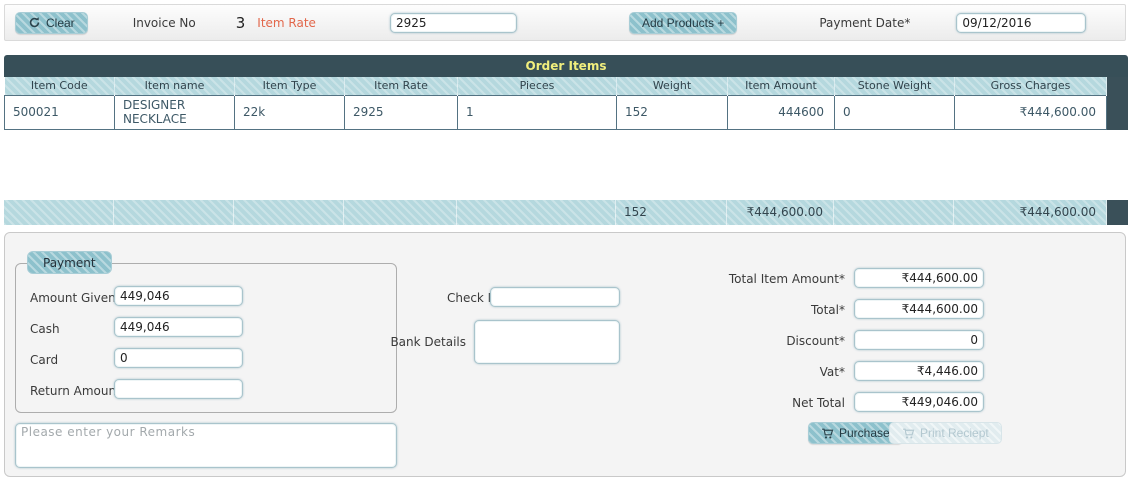 This screenshot has width=1134, height=492. Describe the element at coordinates (672, 112) in the screenshot. I see `cell-weight: 152` at that location.